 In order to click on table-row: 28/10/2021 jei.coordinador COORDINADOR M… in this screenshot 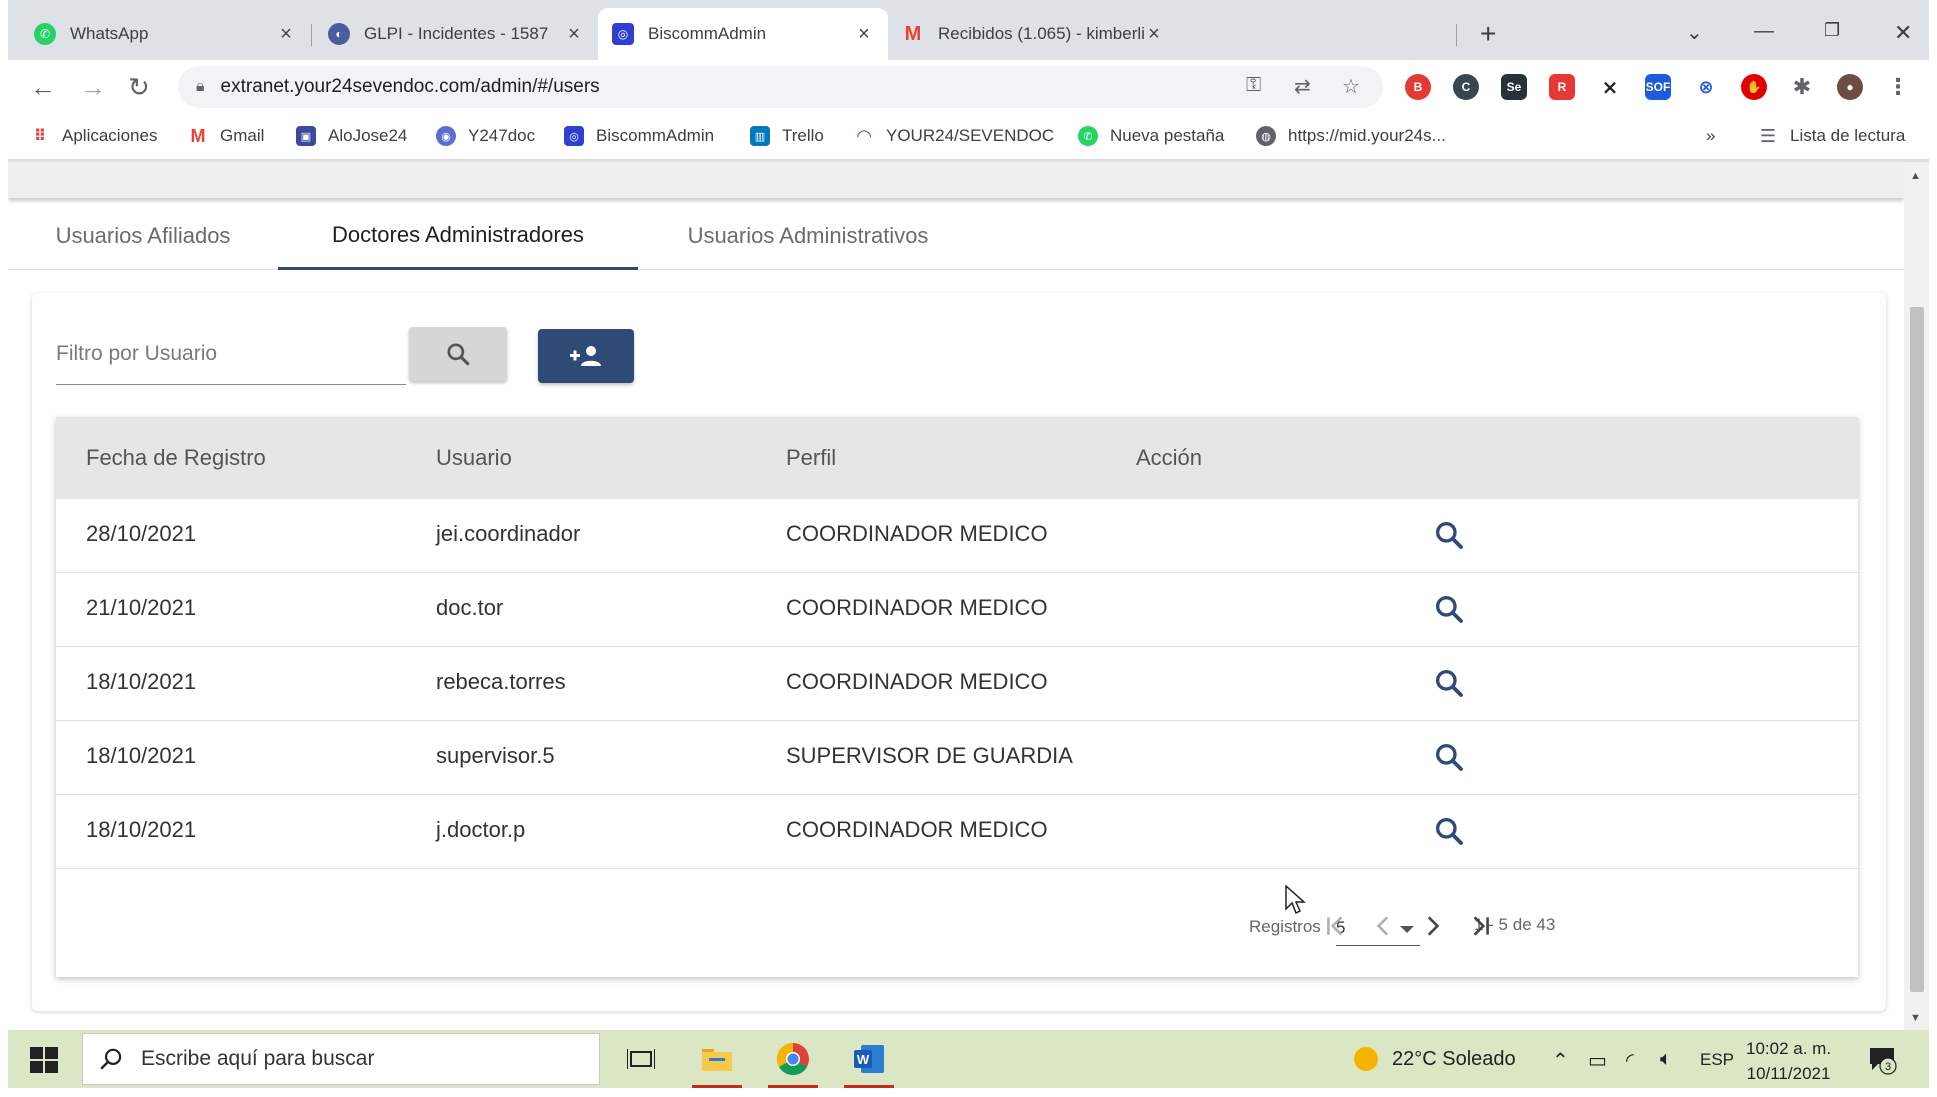, I will do `click(957, 536)`.